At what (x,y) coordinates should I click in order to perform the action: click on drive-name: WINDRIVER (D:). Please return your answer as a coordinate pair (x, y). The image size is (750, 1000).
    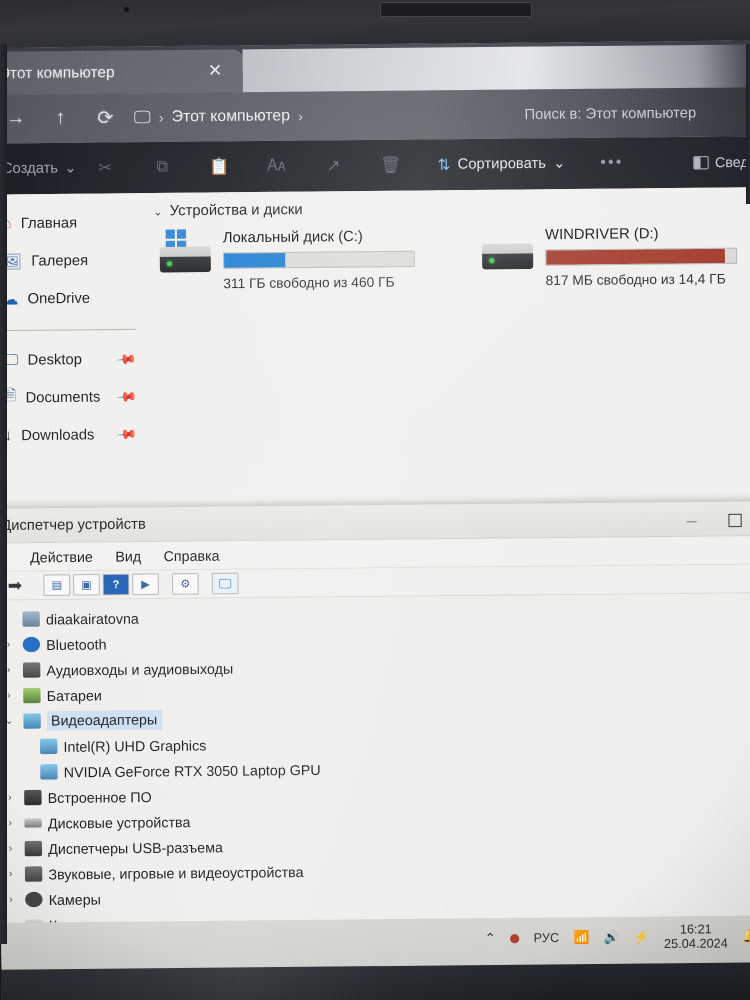
    Looking at the image, I should click on (602, 234).